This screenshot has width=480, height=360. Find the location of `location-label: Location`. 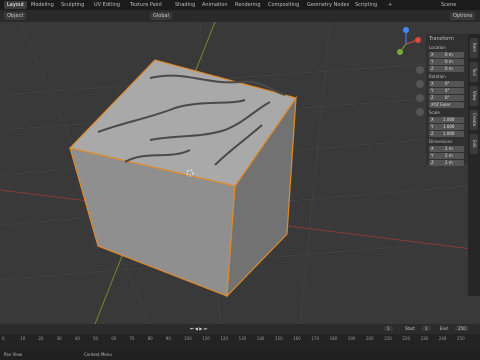

location-label: Location is located at coordinates (437, 47).